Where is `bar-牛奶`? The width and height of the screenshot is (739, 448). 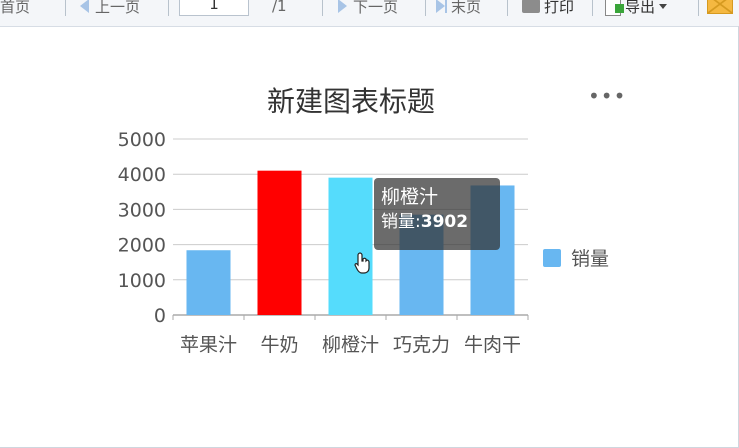
bar-牛奶 is located at coordinates (279, 242).